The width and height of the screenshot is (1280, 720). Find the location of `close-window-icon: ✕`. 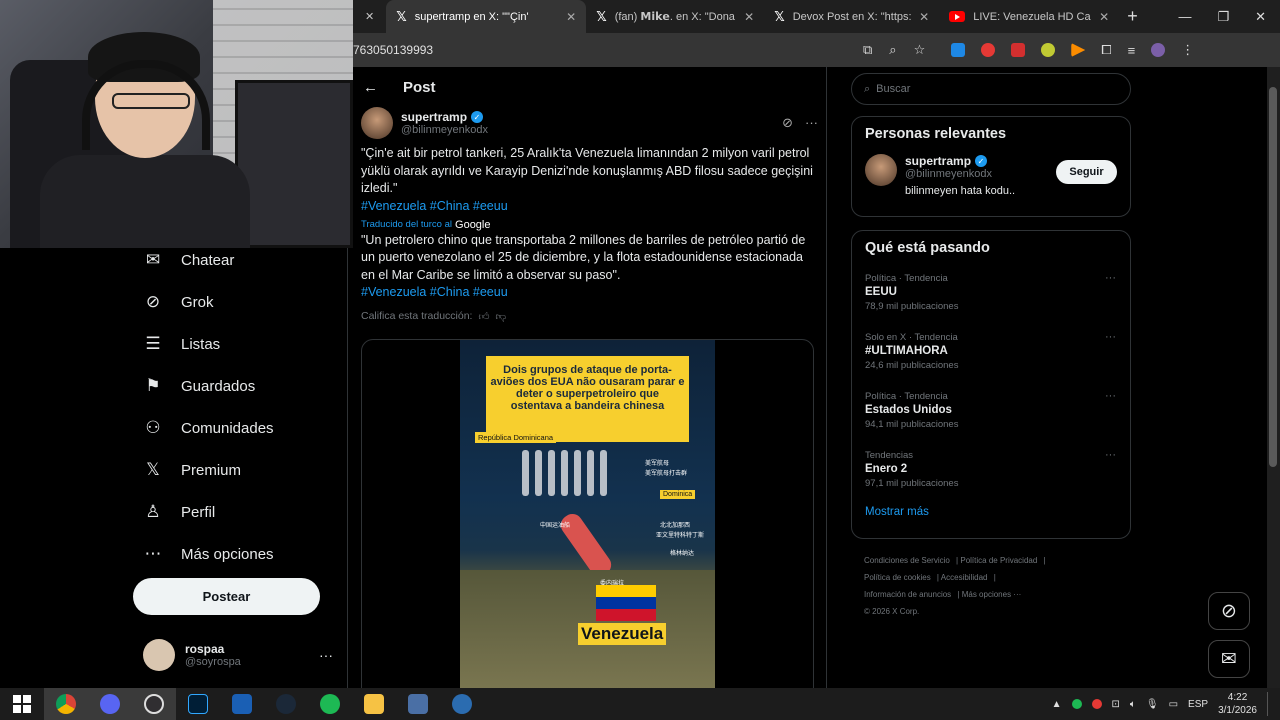

close-window-icon: ✕ is located at coordinates (1260, 17).